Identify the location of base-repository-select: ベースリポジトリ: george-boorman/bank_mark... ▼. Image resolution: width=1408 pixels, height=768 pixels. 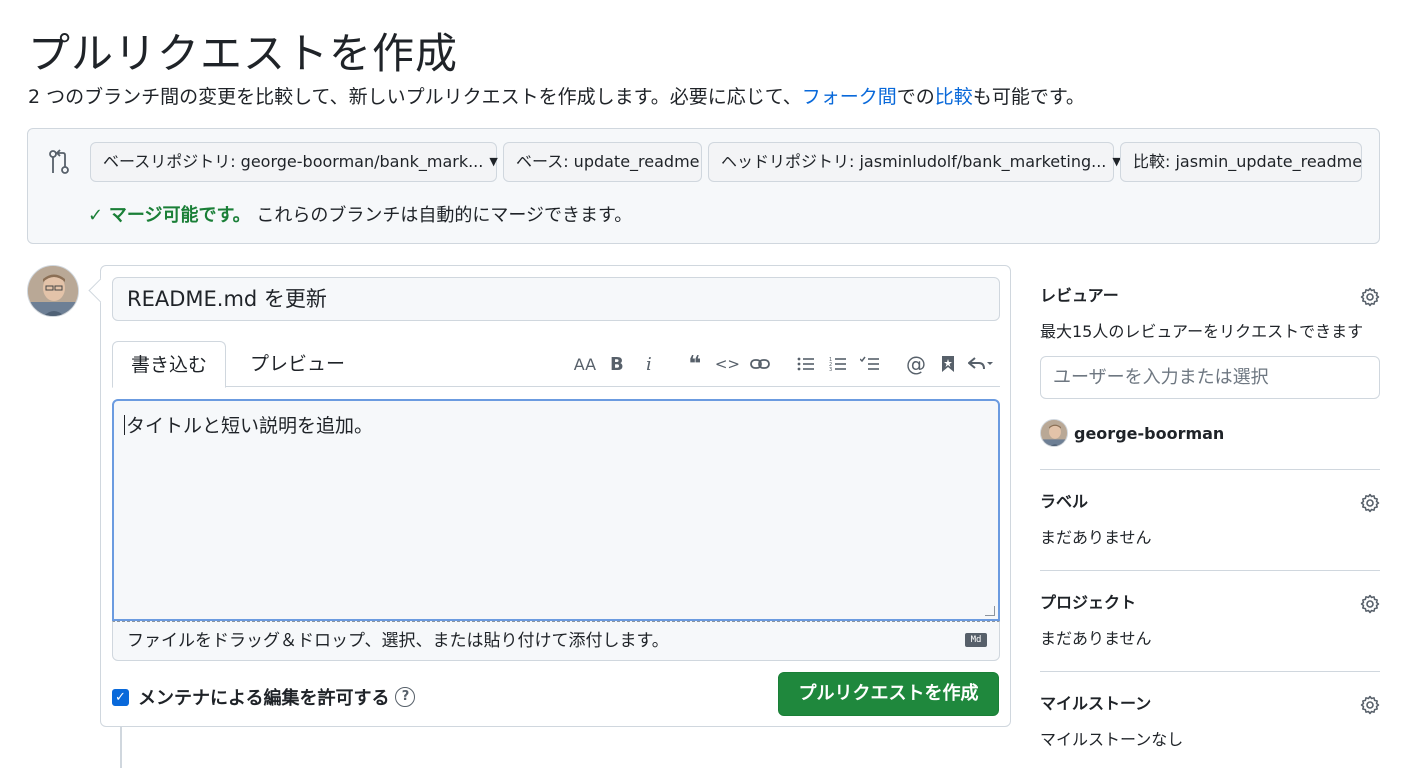
(294, 162).